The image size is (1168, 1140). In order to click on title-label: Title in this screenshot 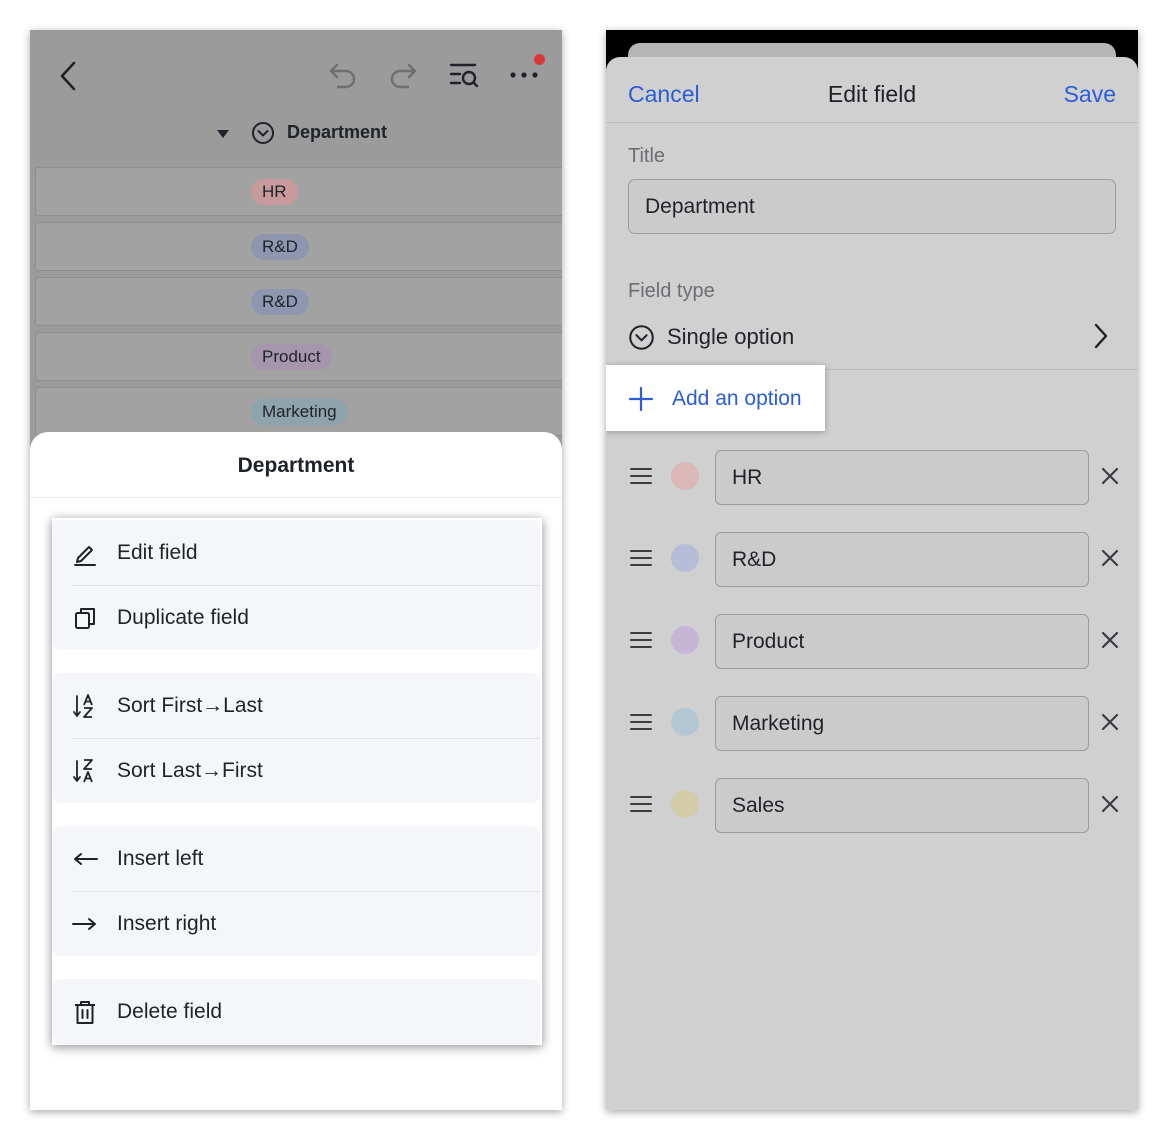, I will do `click(647, 156)`.